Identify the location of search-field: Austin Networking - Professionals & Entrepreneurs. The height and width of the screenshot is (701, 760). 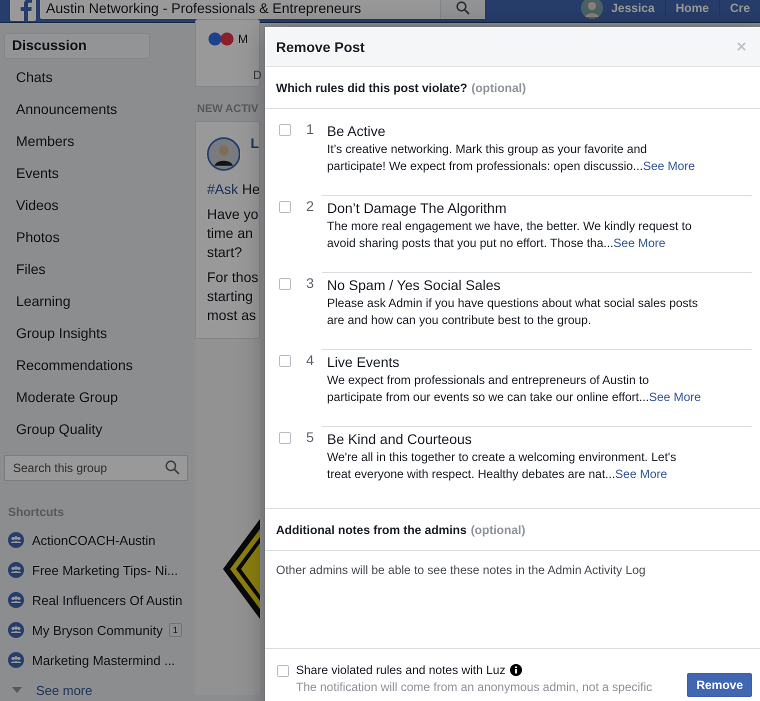
(262, 9).